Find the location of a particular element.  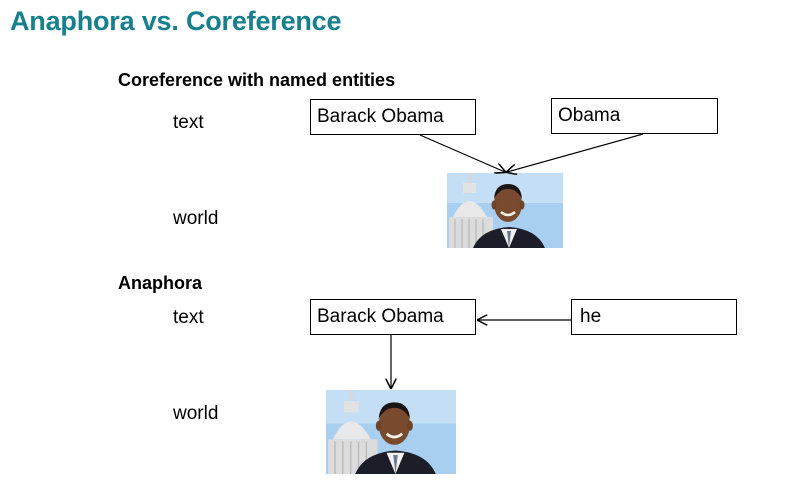

anaphora-world-photo is located at coordinates (391, 432).